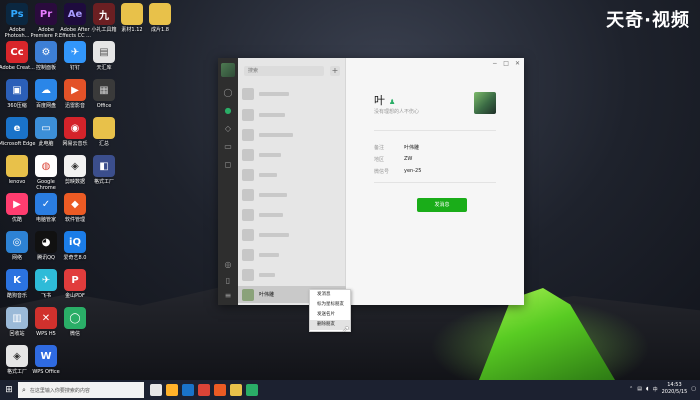  Describe the element at coordinates (228, 295) in the screenshot. I see `menu-icon: ≡` at that location.